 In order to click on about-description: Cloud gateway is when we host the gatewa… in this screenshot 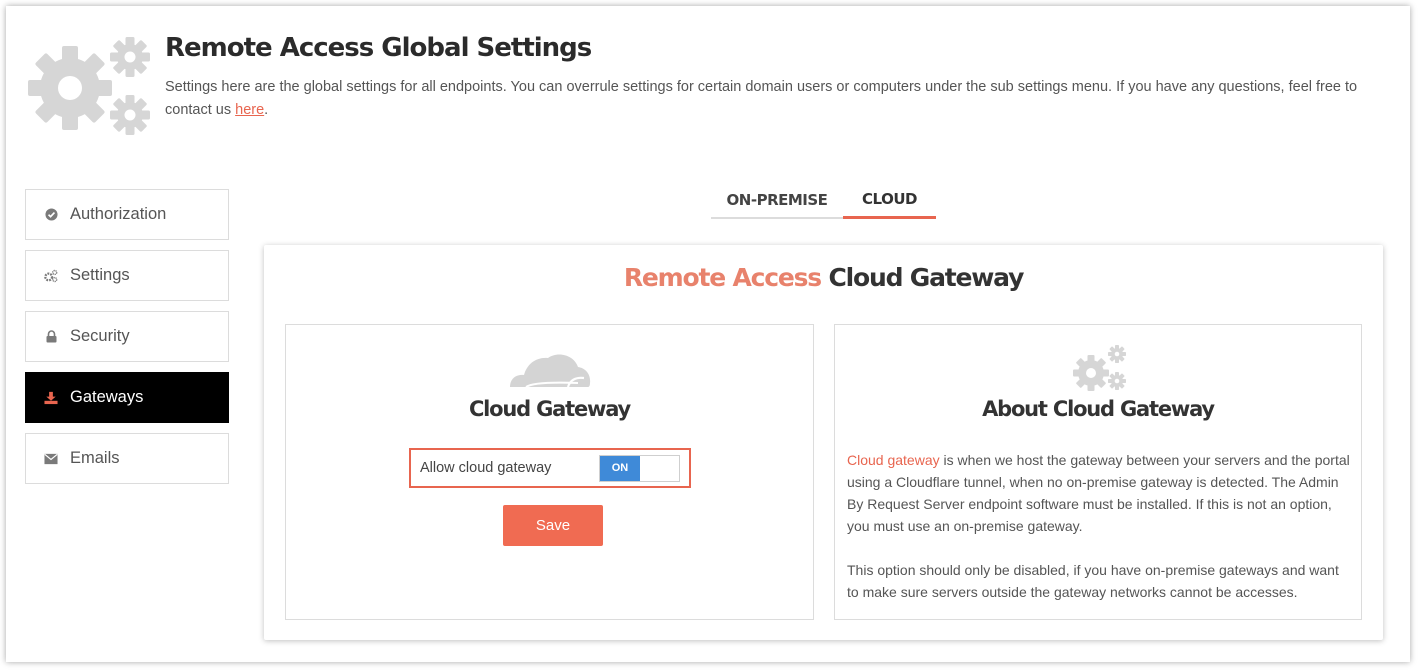, I will do `click(1099, 526)`.